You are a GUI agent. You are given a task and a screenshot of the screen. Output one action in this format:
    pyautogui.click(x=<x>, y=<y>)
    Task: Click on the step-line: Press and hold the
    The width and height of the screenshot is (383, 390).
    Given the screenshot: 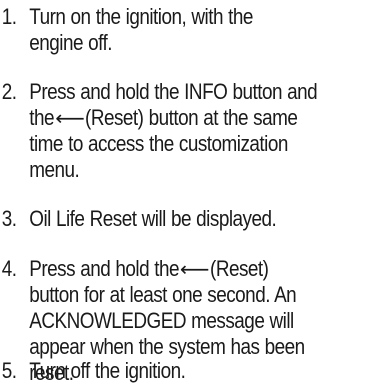 What is the action you would take?
    pyautogui.click(x=104, y=268)
    